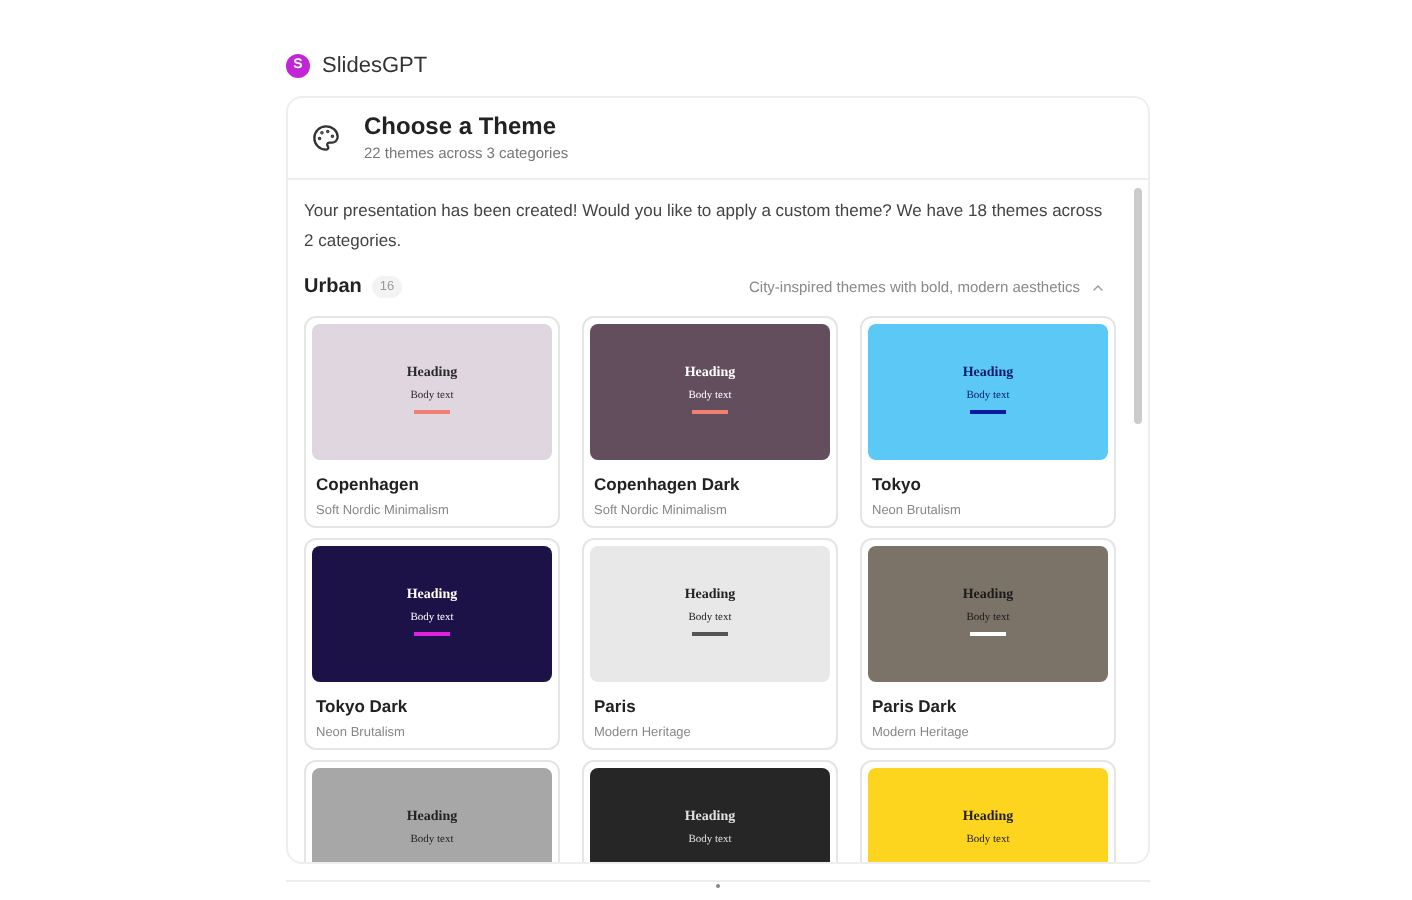 This screenshot has width=1412, height=900. What do you see at coordinates (363, 707) in the screenshot?
I see `theme-name: Tokyo Dark` at bounding box center [363, 707].